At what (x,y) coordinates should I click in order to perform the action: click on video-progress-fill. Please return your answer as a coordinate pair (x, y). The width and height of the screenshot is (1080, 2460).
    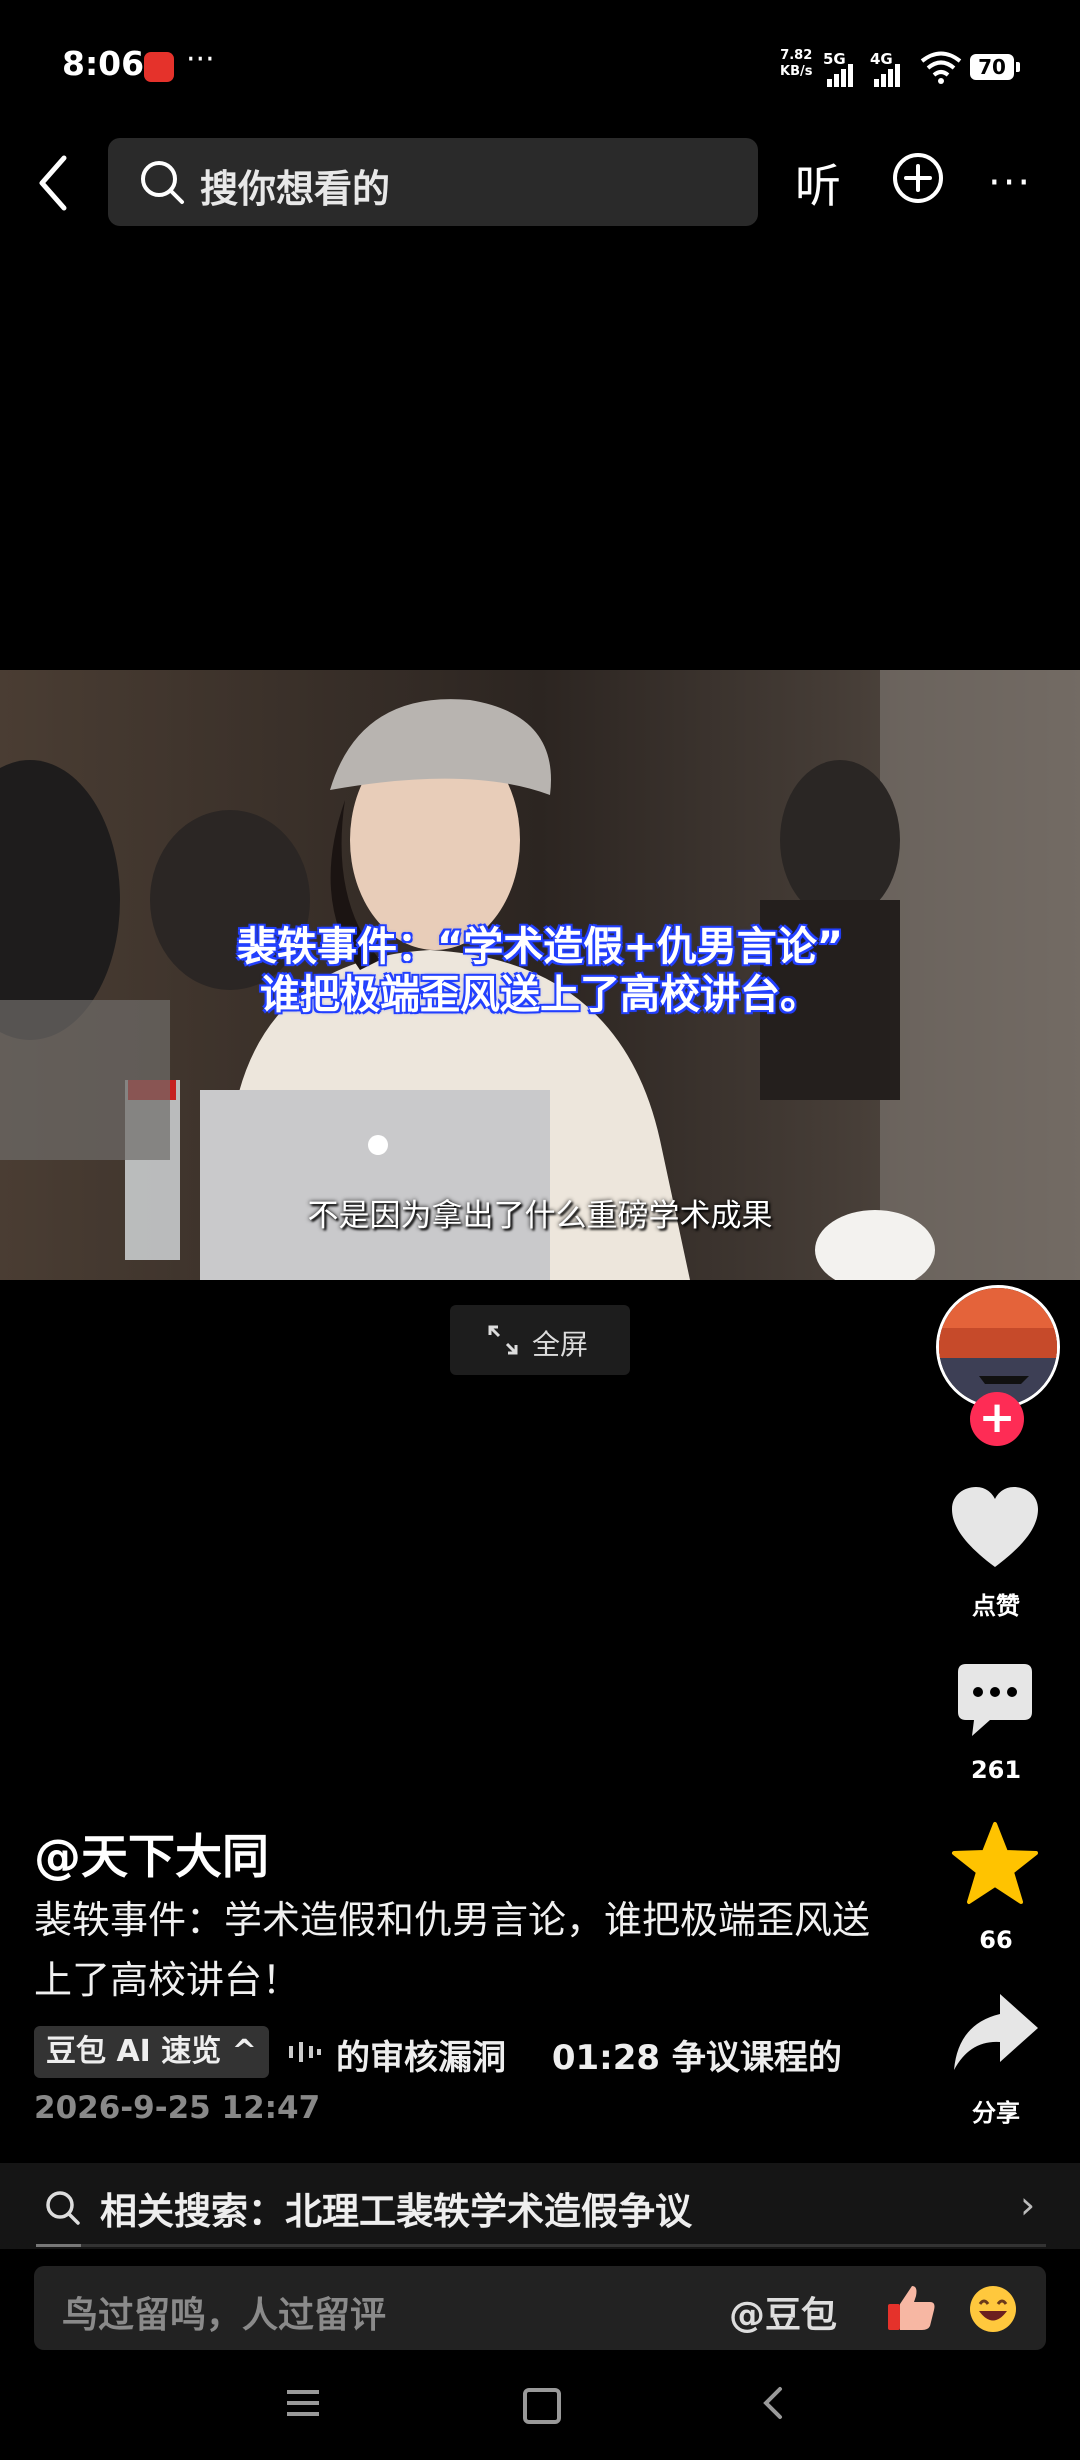
    Looking at the image, I should click on (58, 2245).